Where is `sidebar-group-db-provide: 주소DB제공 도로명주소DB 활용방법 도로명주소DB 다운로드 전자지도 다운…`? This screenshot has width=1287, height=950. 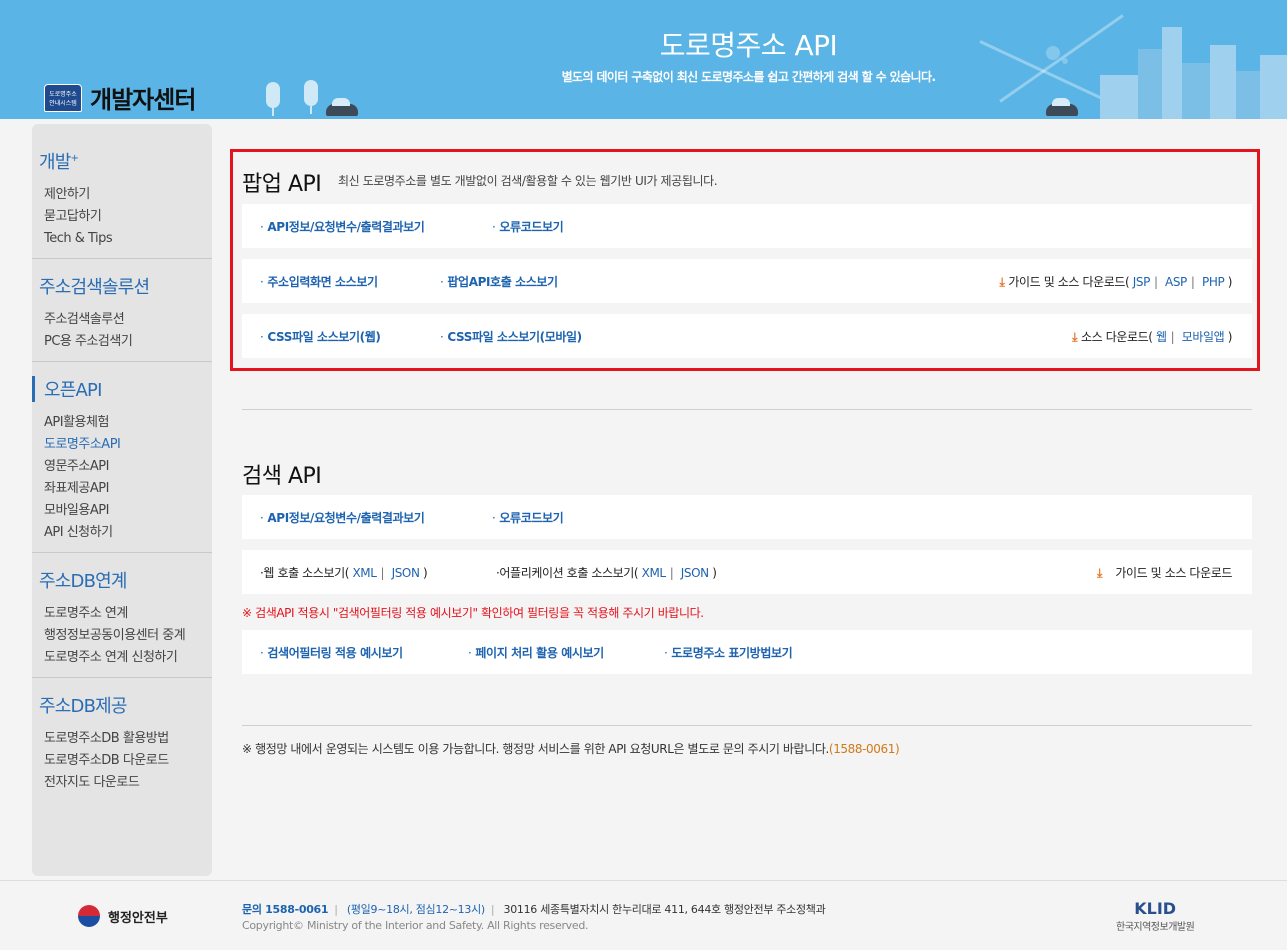 sidebar-group-db-provide: 주소DB제공 도로명주소DB 활용방법 도로명주소DB 다운로드 전자지도 다운… is located at coordinates (122, 740).